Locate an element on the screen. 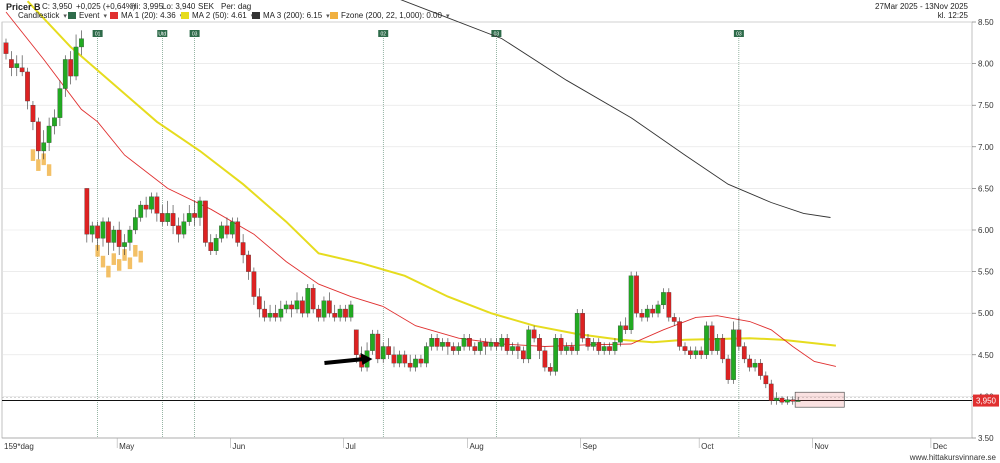  month-label: Nov is located at coordinates (821, 446).